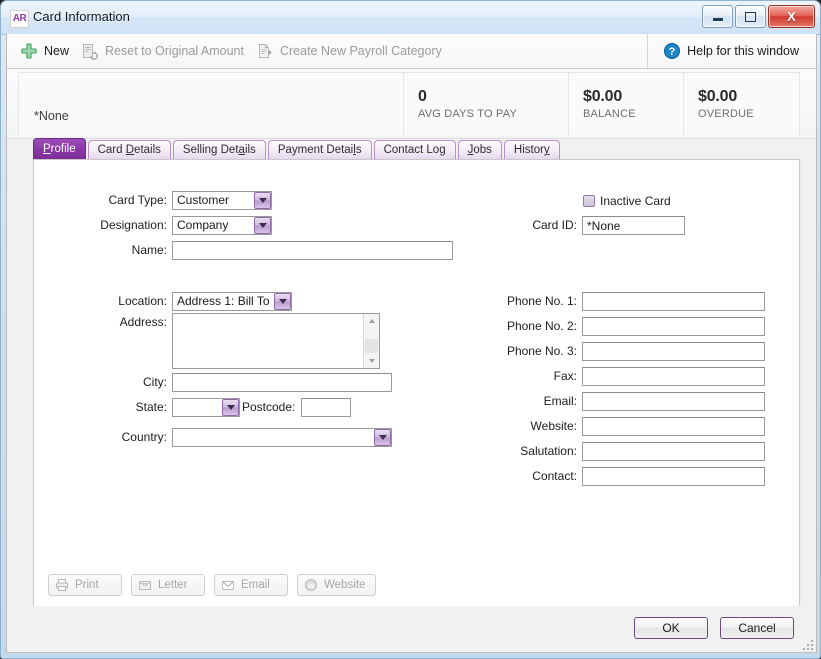 The image size is (821, 659). I want to click on toolbar-right-group: ? Help for this window, so click(727, 51).